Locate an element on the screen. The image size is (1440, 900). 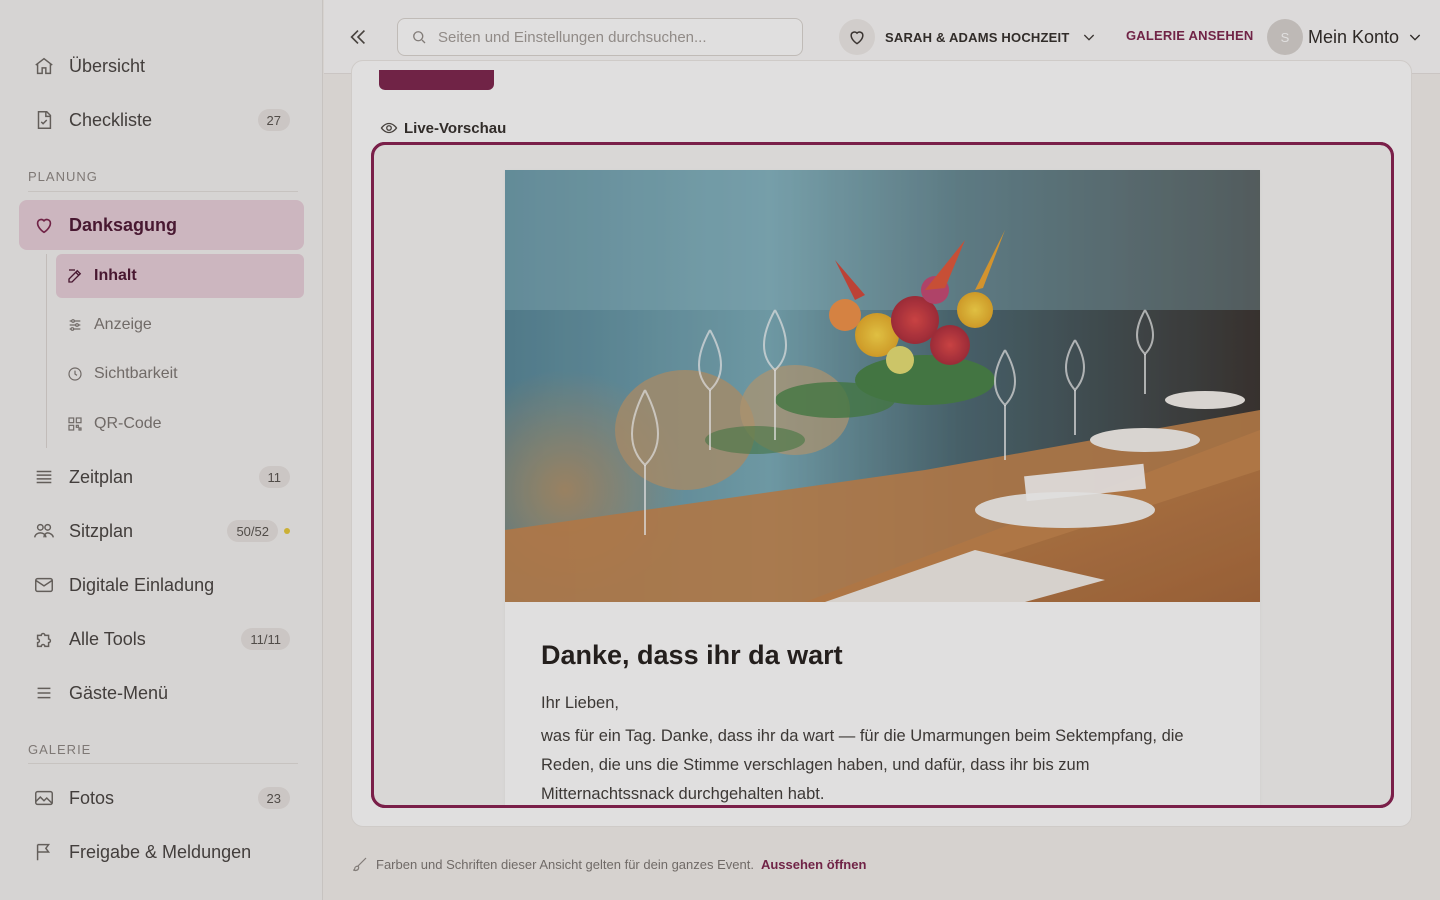
sidebar-item-freigabe: Freigabe & Meldungen is located at coordinates (161, 852).